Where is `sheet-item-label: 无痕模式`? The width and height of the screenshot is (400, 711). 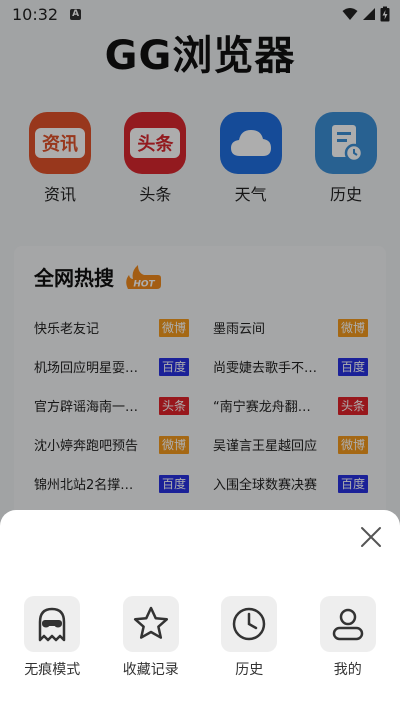
sheet-item-label: 无痕模式 is located at coordinates (52, 670).